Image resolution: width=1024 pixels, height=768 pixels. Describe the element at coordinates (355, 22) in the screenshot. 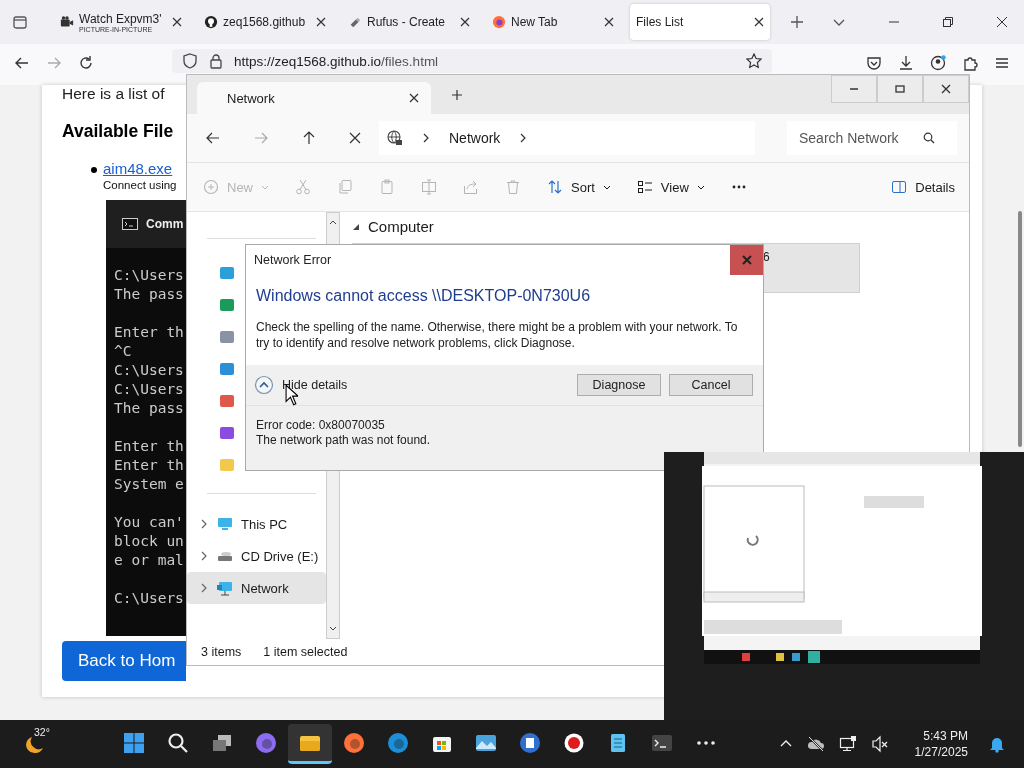

I see `usb-drive-icon` at that location.